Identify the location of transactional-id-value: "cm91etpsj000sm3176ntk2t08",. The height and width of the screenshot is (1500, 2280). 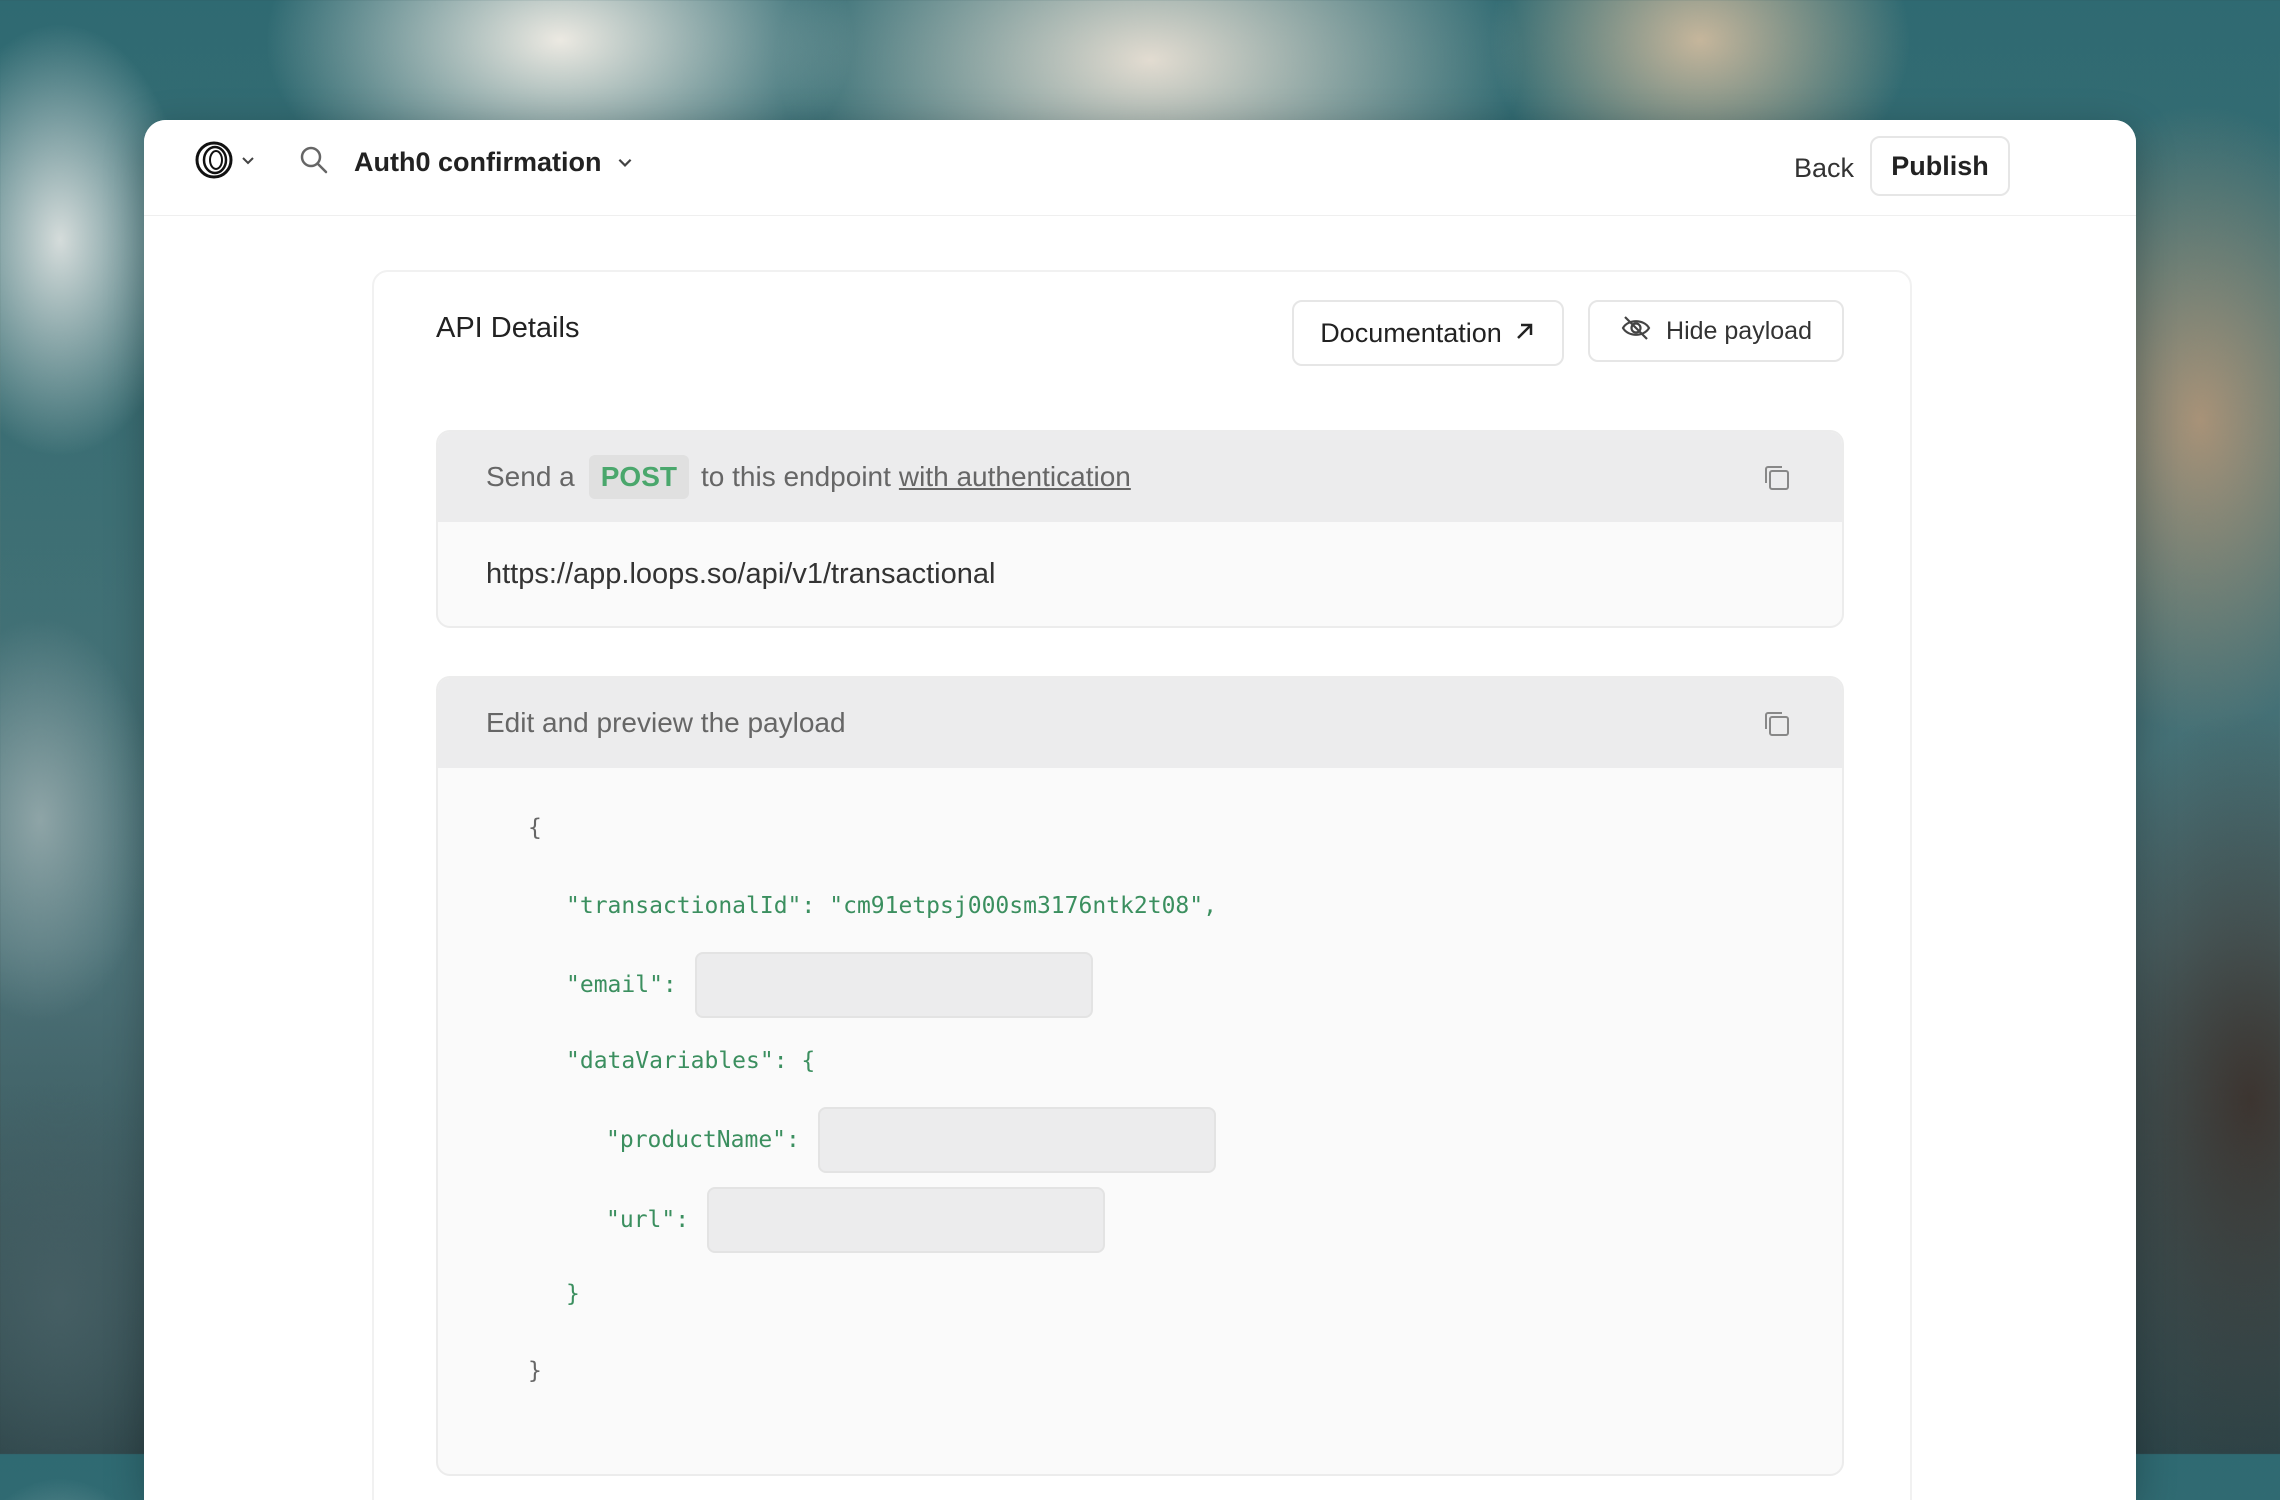
(1023, 906).